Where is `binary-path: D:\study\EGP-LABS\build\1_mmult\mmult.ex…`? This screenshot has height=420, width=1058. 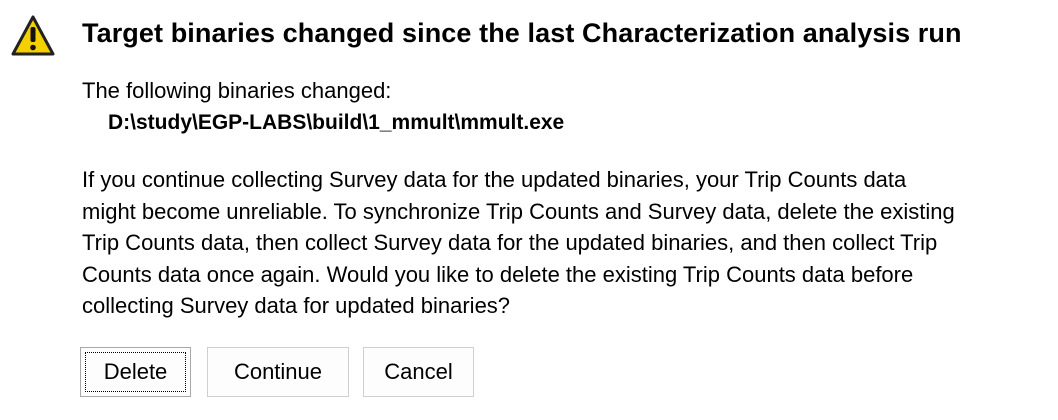 binary-path: D:\study\EGP-LABS\build\1_mmult\mmult.ex… is located at coordinates (336, 122).